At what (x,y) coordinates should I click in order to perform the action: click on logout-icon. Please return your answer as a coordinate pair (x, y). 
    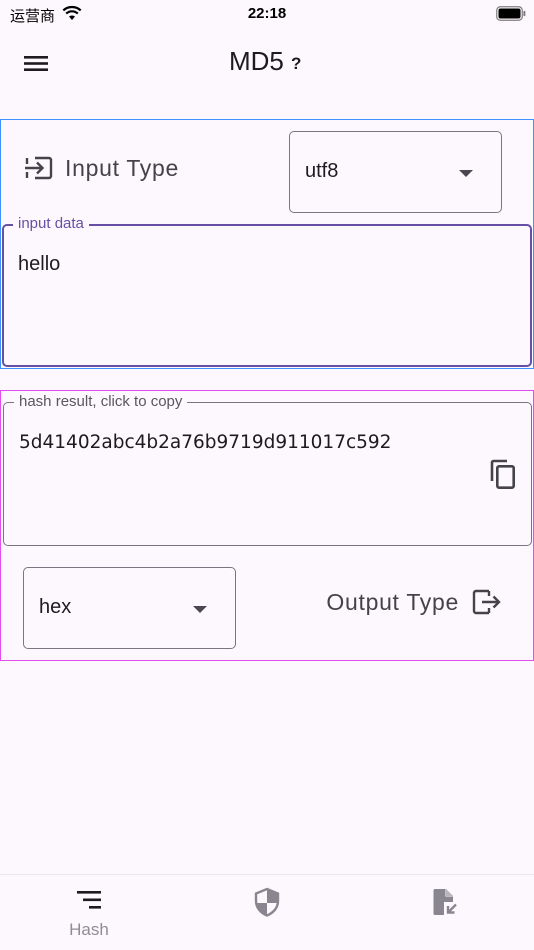
    Looking at the image, I should click on (486, 602).